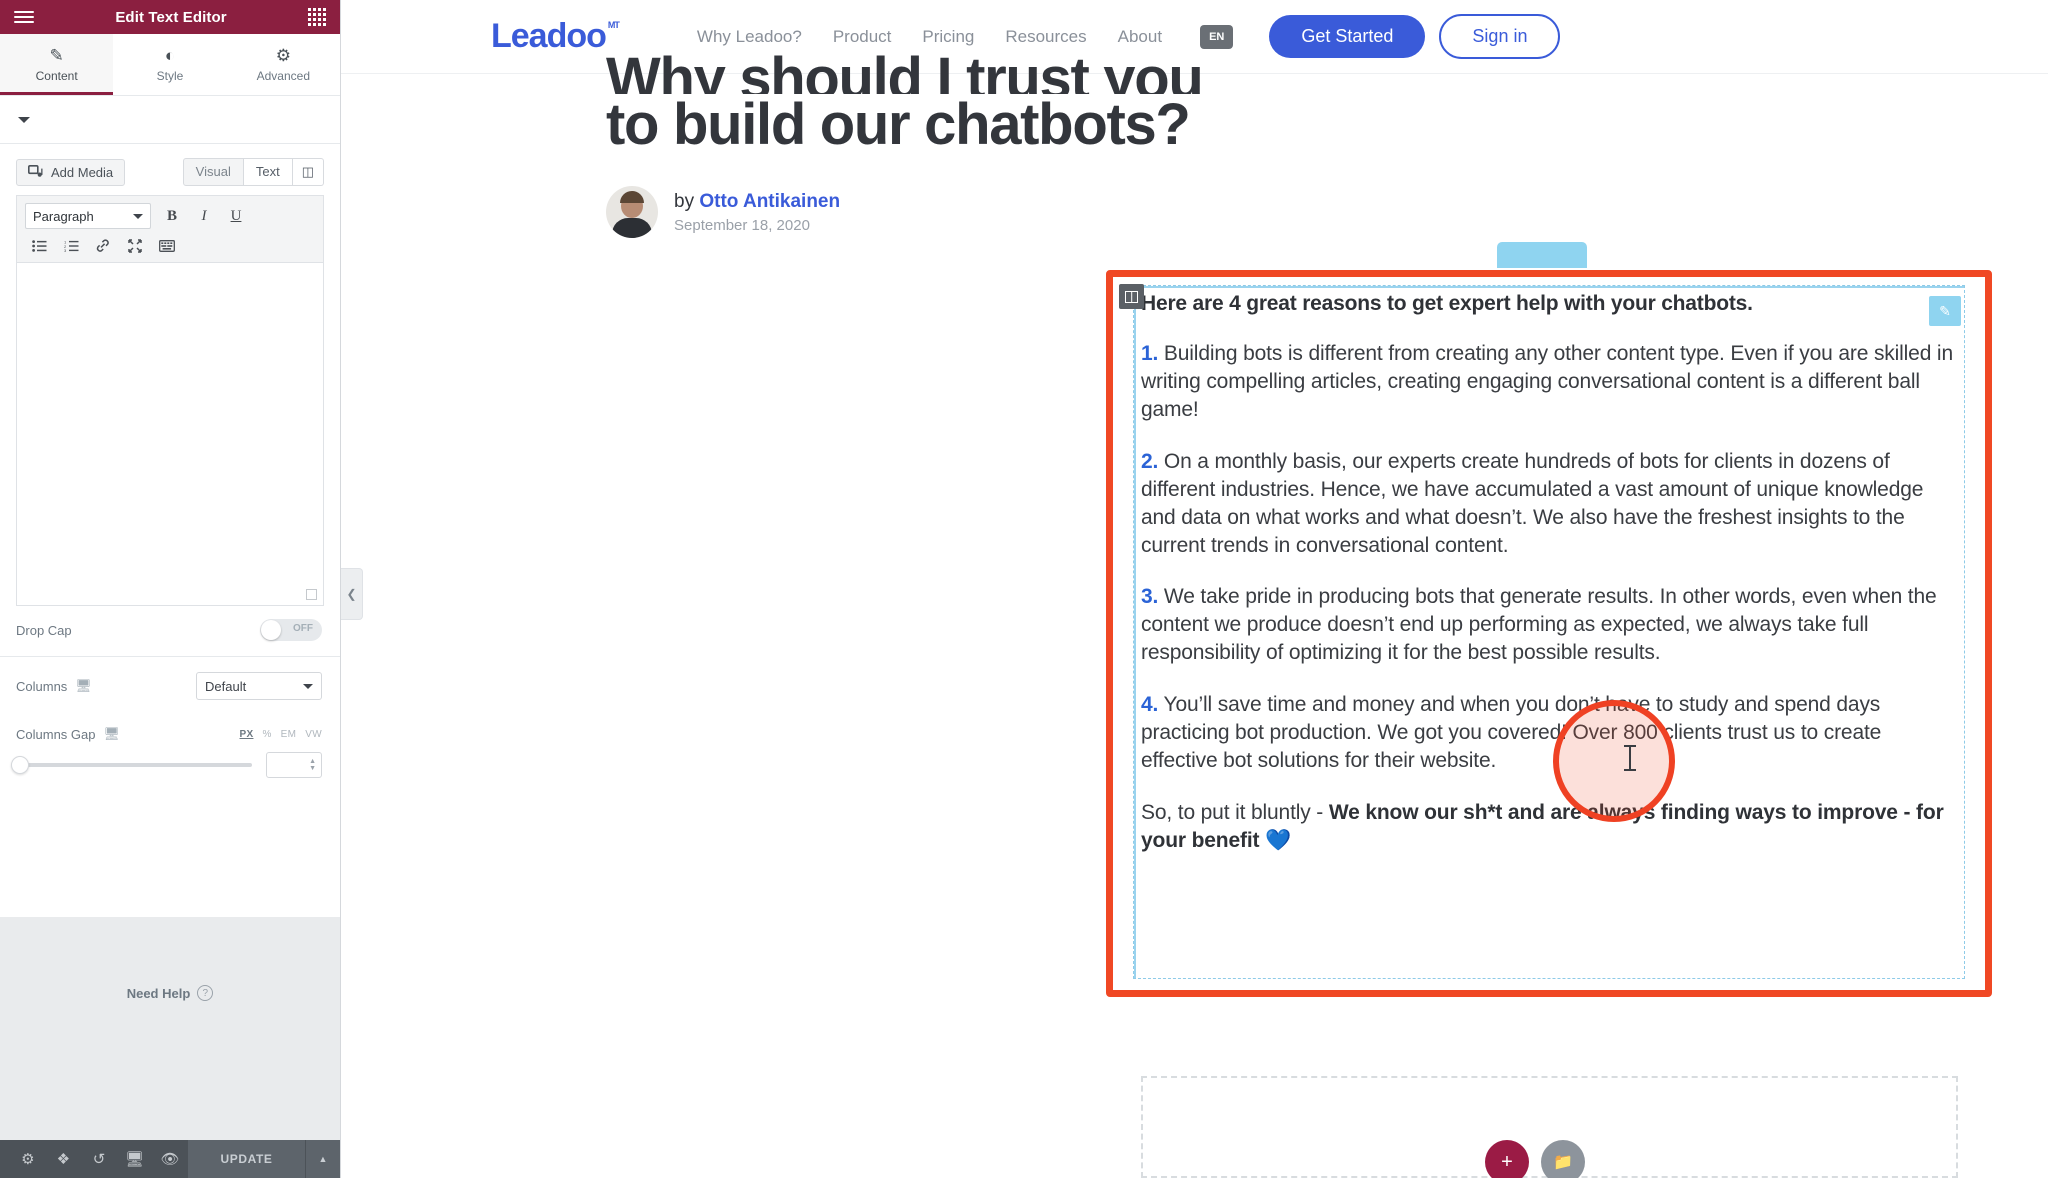 This screenshot has height=1178, width=2048. What do you see at coordinates (323, 1159) in the screenshot?
I see `chevron-up-icon: ▲` at bounding box center [323, 1159].